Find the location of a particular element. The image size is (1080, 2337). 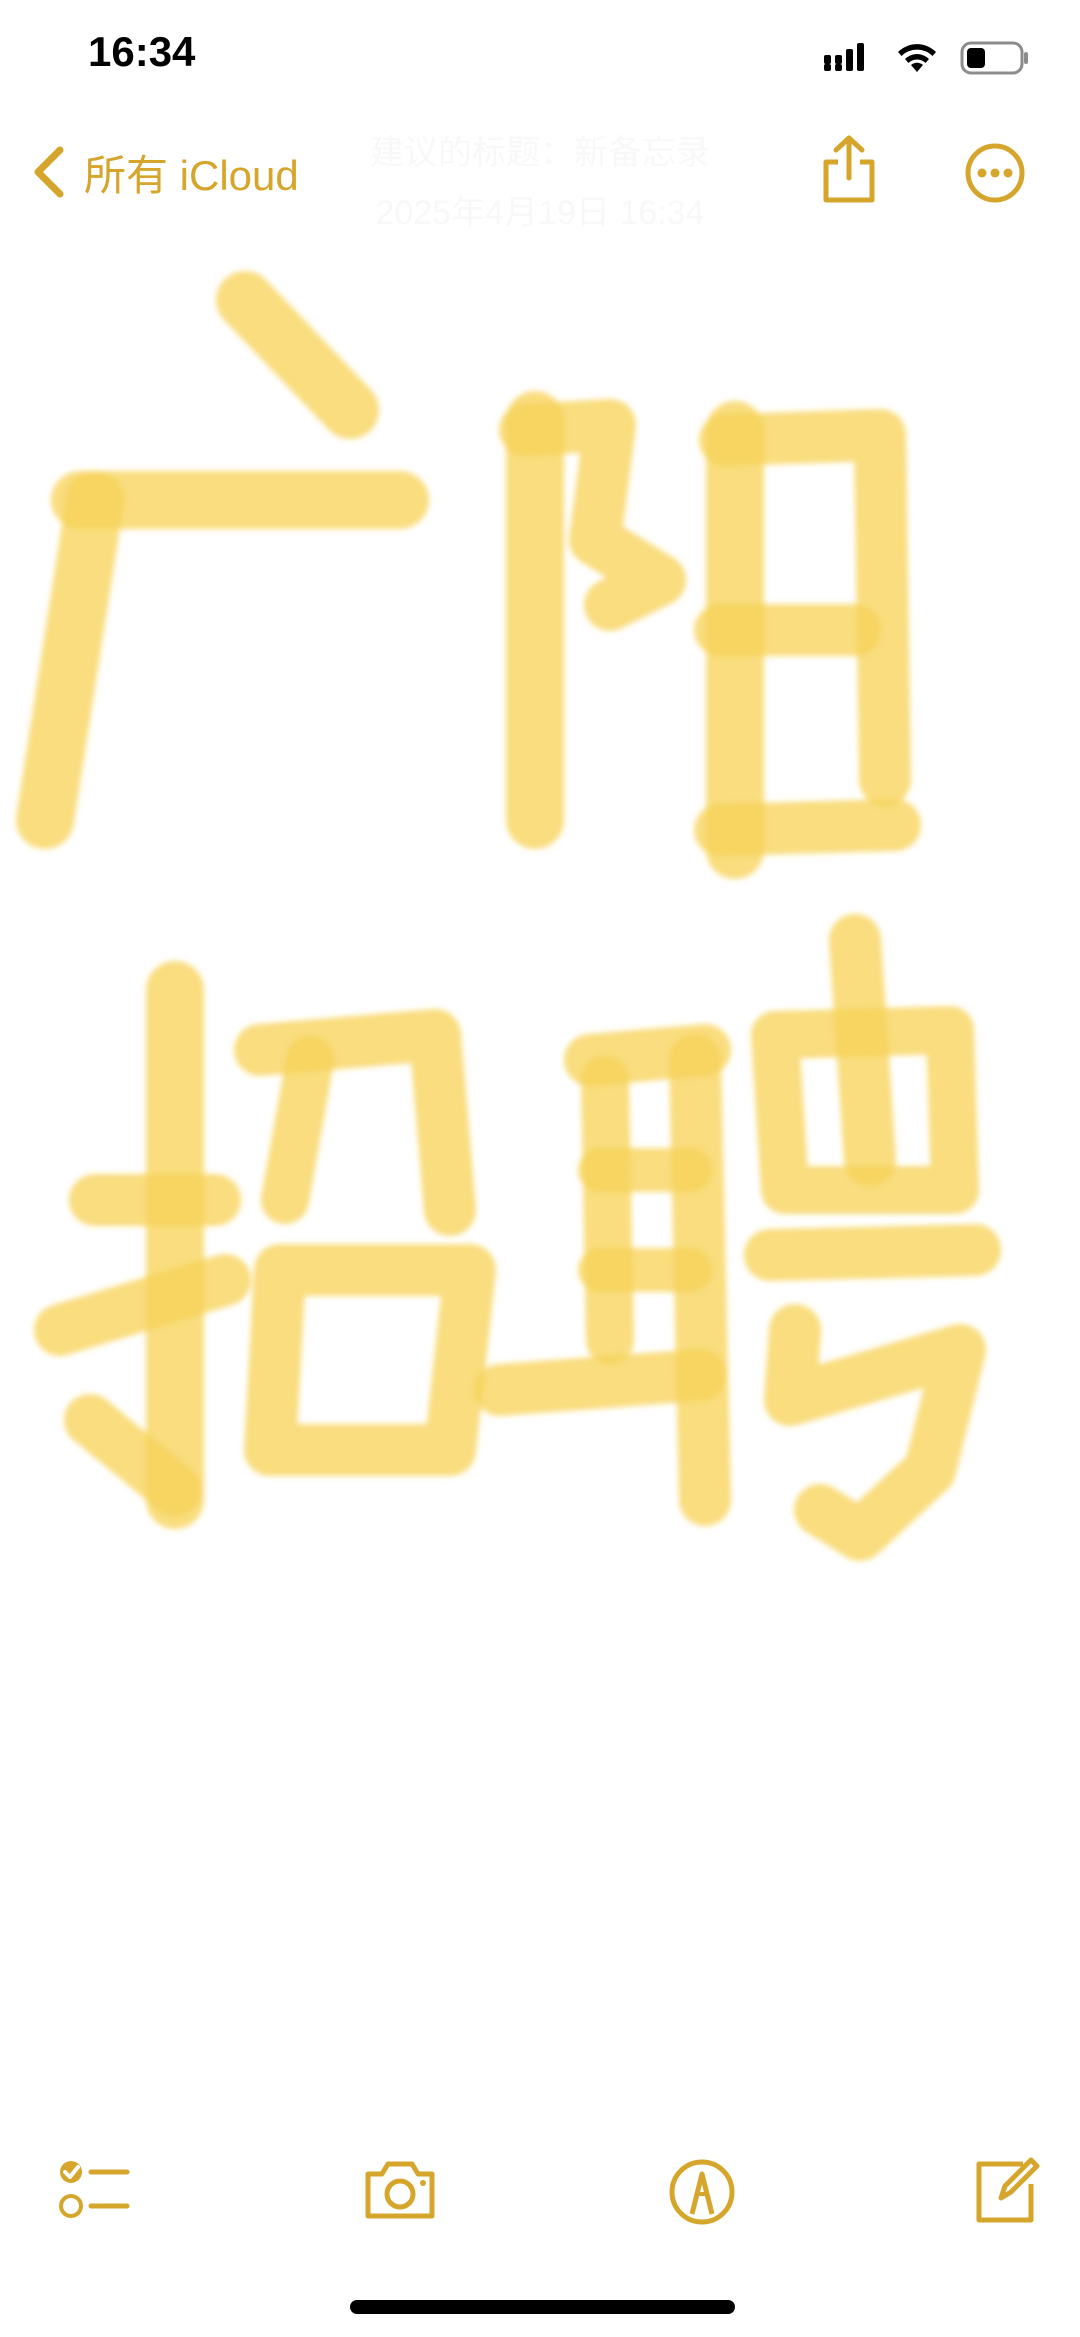

checklist-icon is located at coordinates (95, 2190).